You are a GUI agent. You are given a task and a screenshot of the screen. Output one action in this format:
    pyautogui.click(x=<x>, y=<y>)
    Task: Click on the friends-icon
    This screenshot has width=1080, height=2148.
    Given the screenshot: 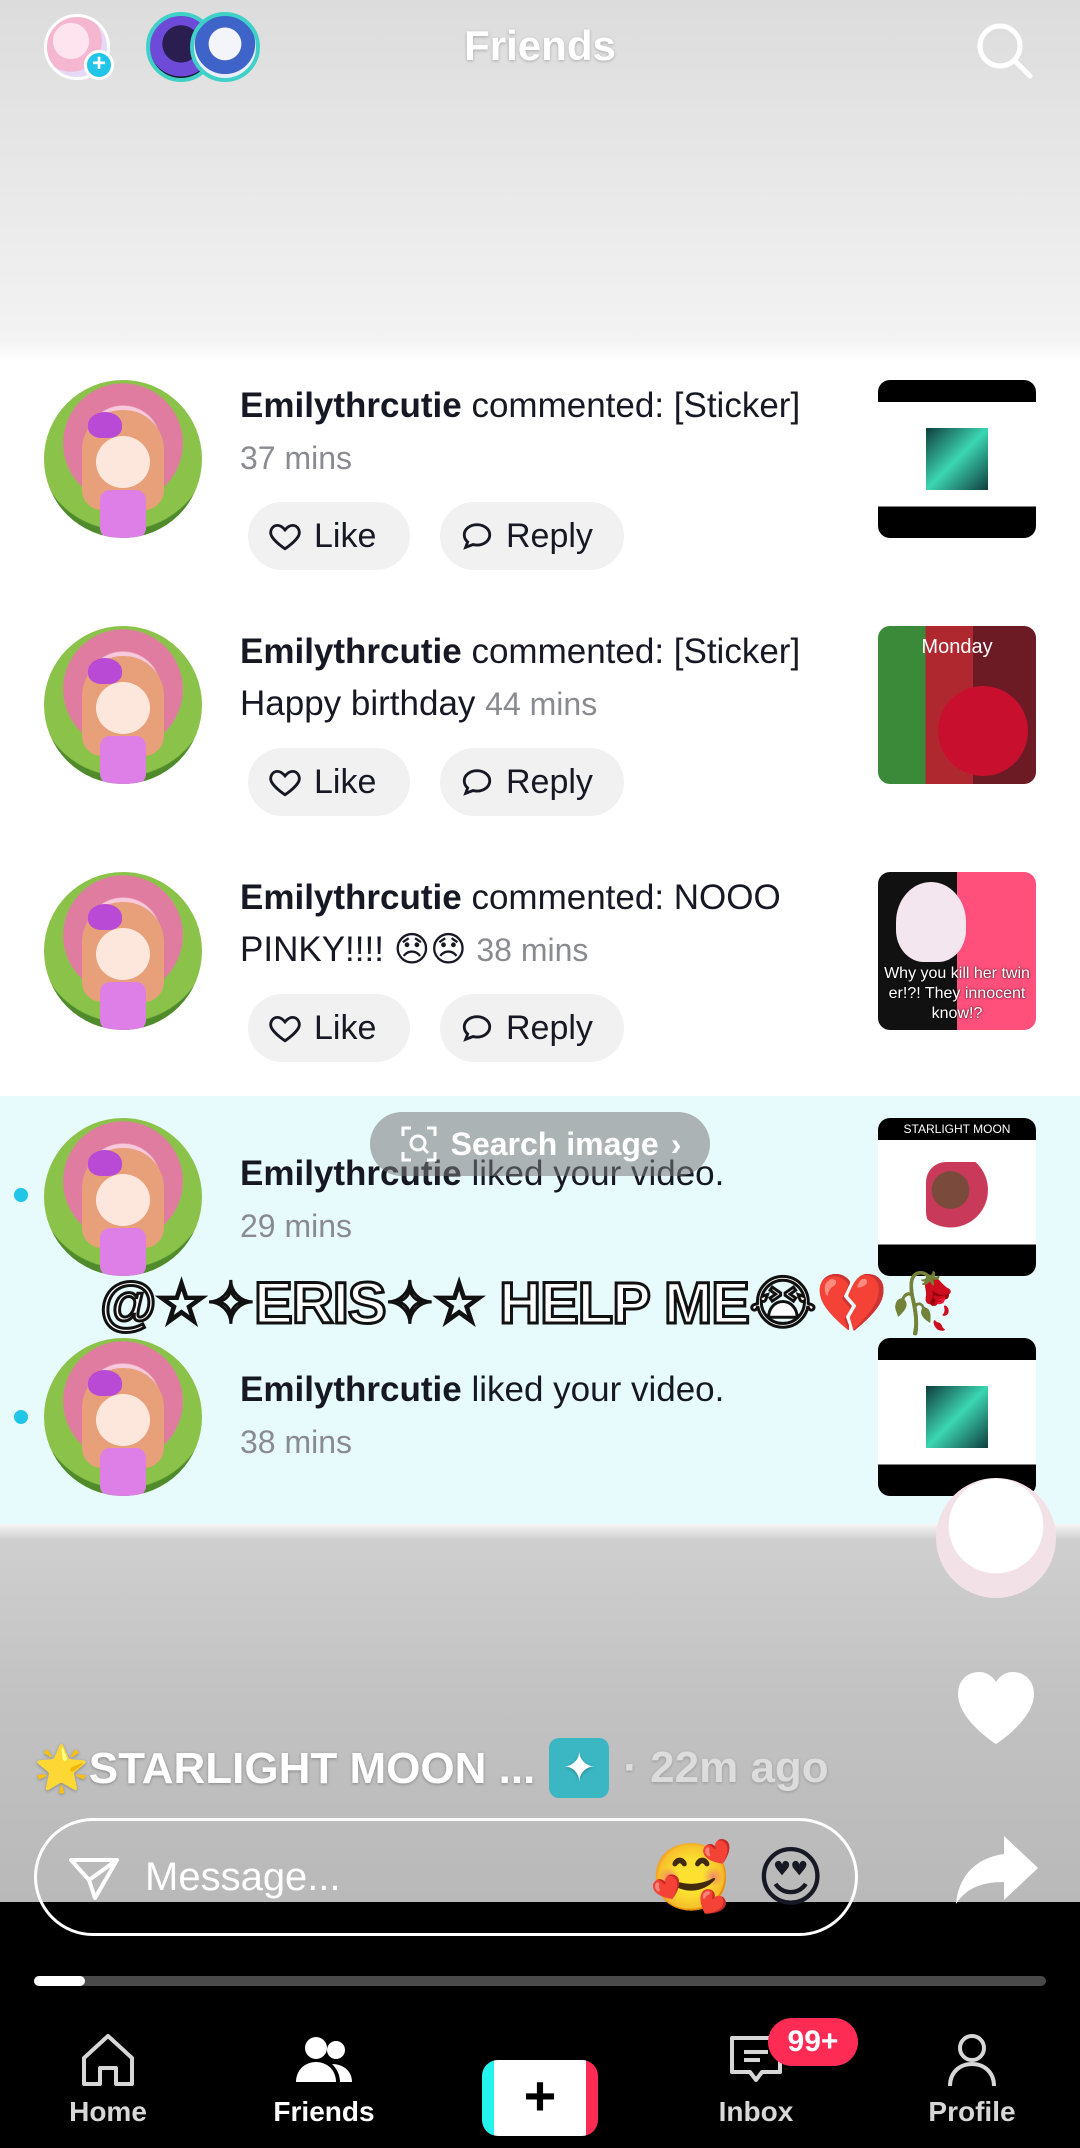 What is the action you would take?
    pyautogui.click(x=324, y=2059)
    